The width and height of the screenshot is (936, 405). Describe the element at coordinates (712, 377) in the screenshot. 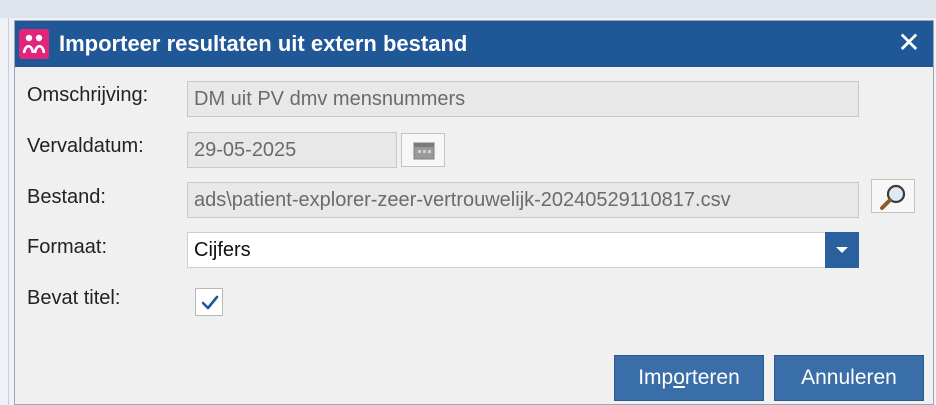

I see `import-label-end: rteren` at that location.